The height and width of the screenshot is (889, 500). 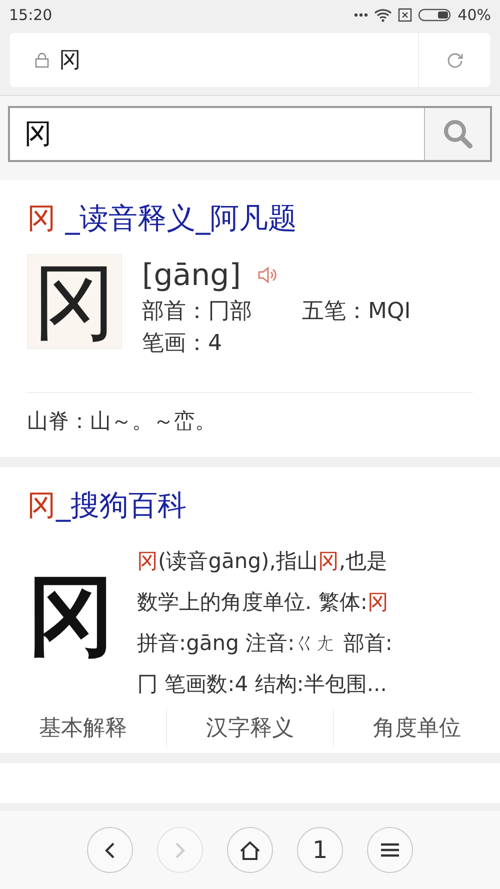 I want to click on pinyin-text: [gāng], so click(x=191, y=275).